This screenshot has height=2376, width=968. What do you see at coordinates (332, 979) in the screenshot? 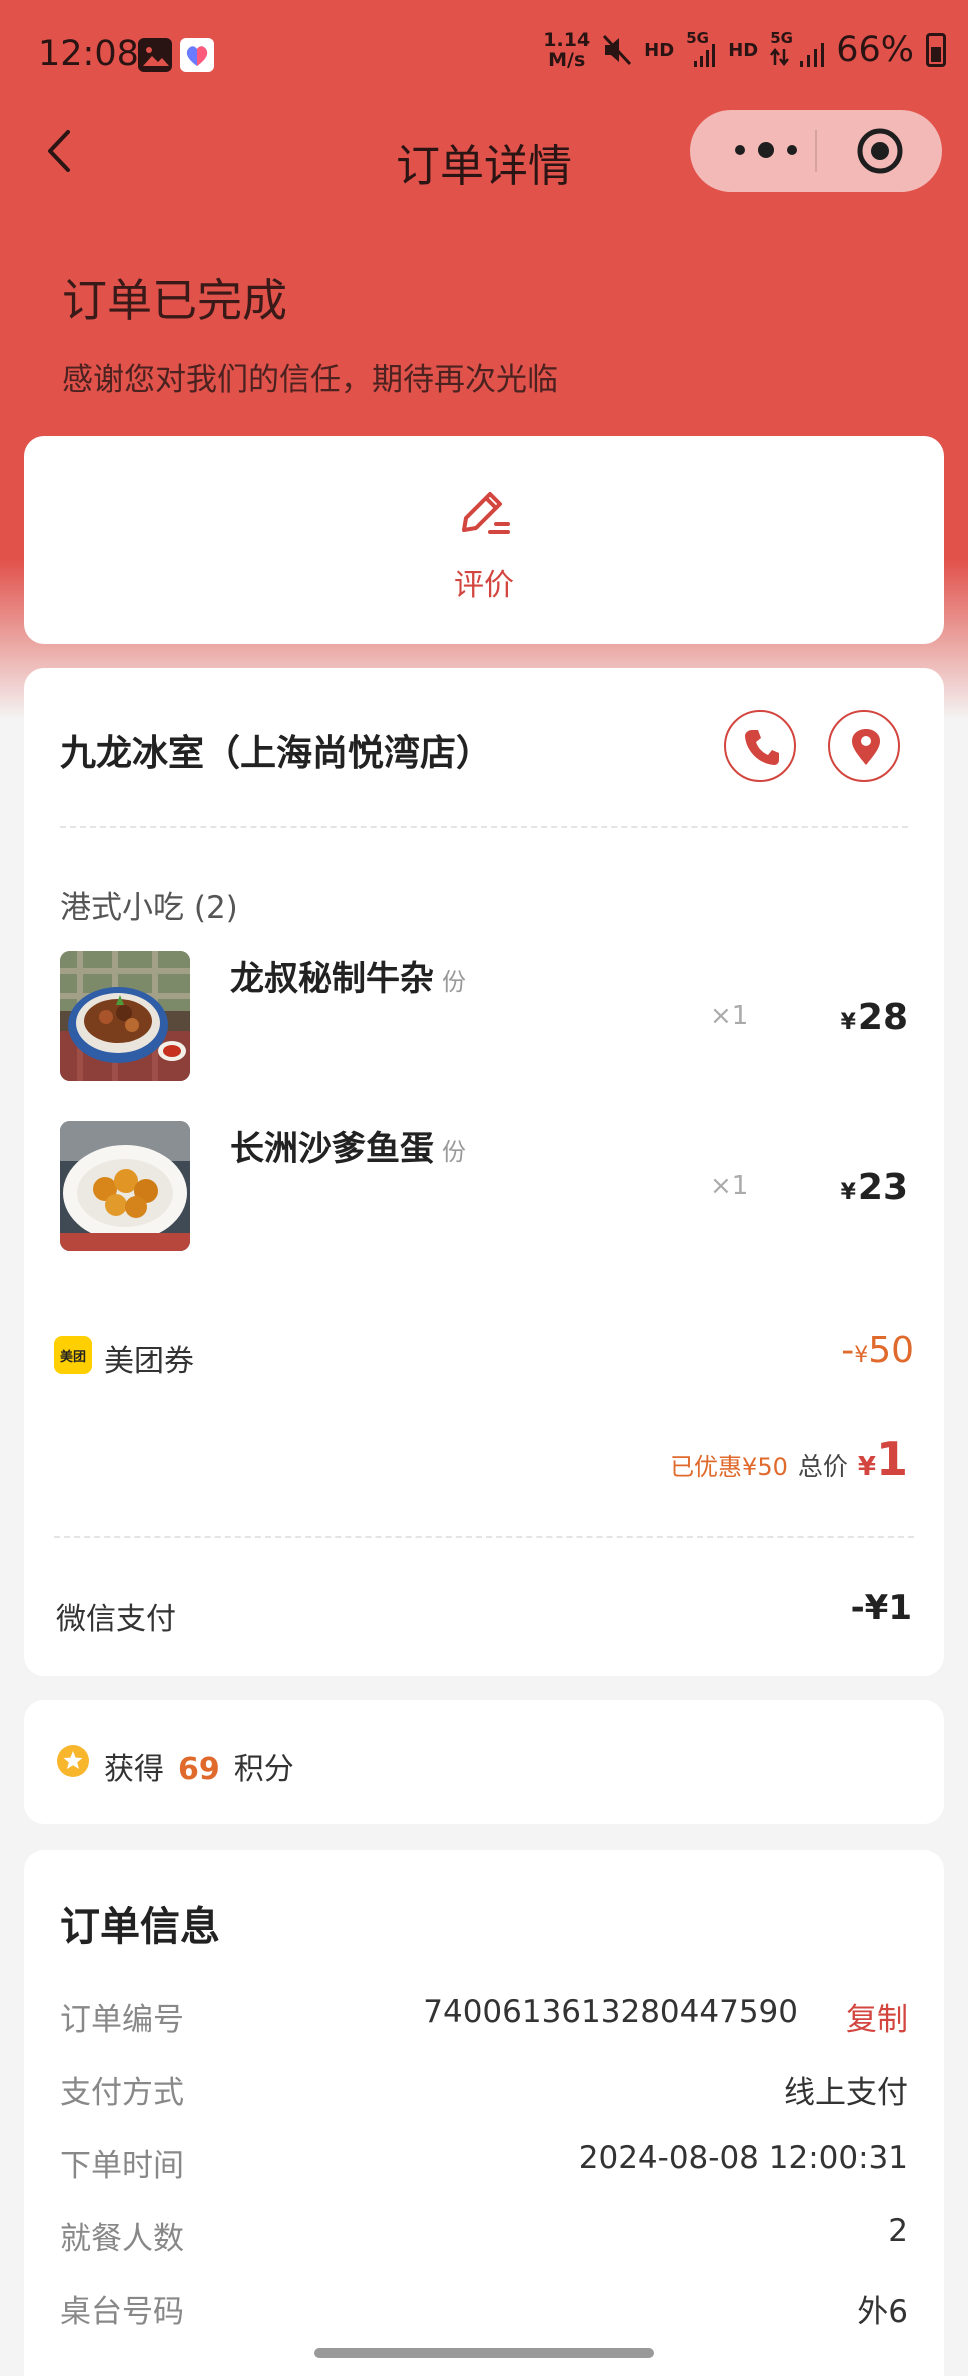
I see `item-name-text: 龙叔秘制牛杂` at bounding box center [332, 979].